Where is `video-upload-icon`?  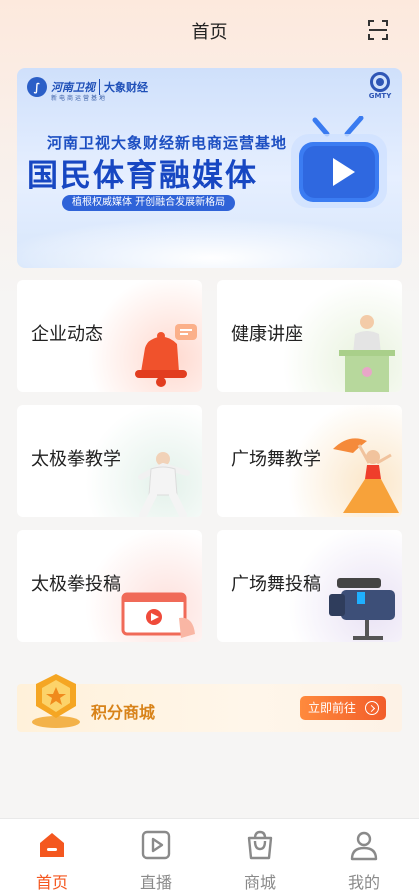
video-upload-icon is located at coordinates (158, 615).